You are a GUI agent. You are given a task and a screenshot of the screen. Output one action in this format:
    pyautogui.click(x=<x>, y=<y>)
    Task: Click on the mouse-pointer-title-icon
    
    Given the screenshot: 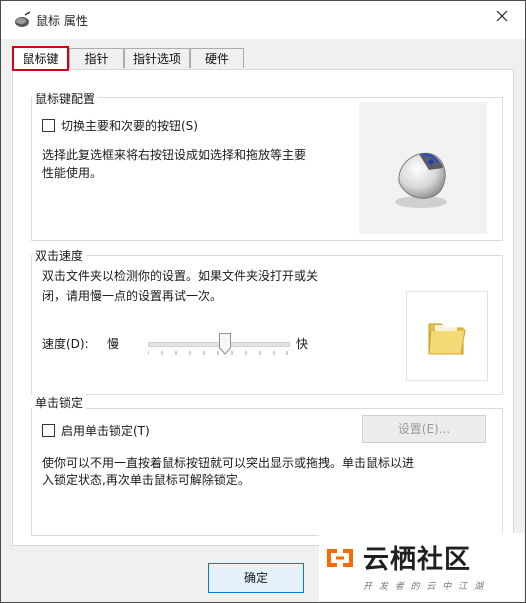 What is the action you would take?
    pyautogui.click(x=23, y=19)
    